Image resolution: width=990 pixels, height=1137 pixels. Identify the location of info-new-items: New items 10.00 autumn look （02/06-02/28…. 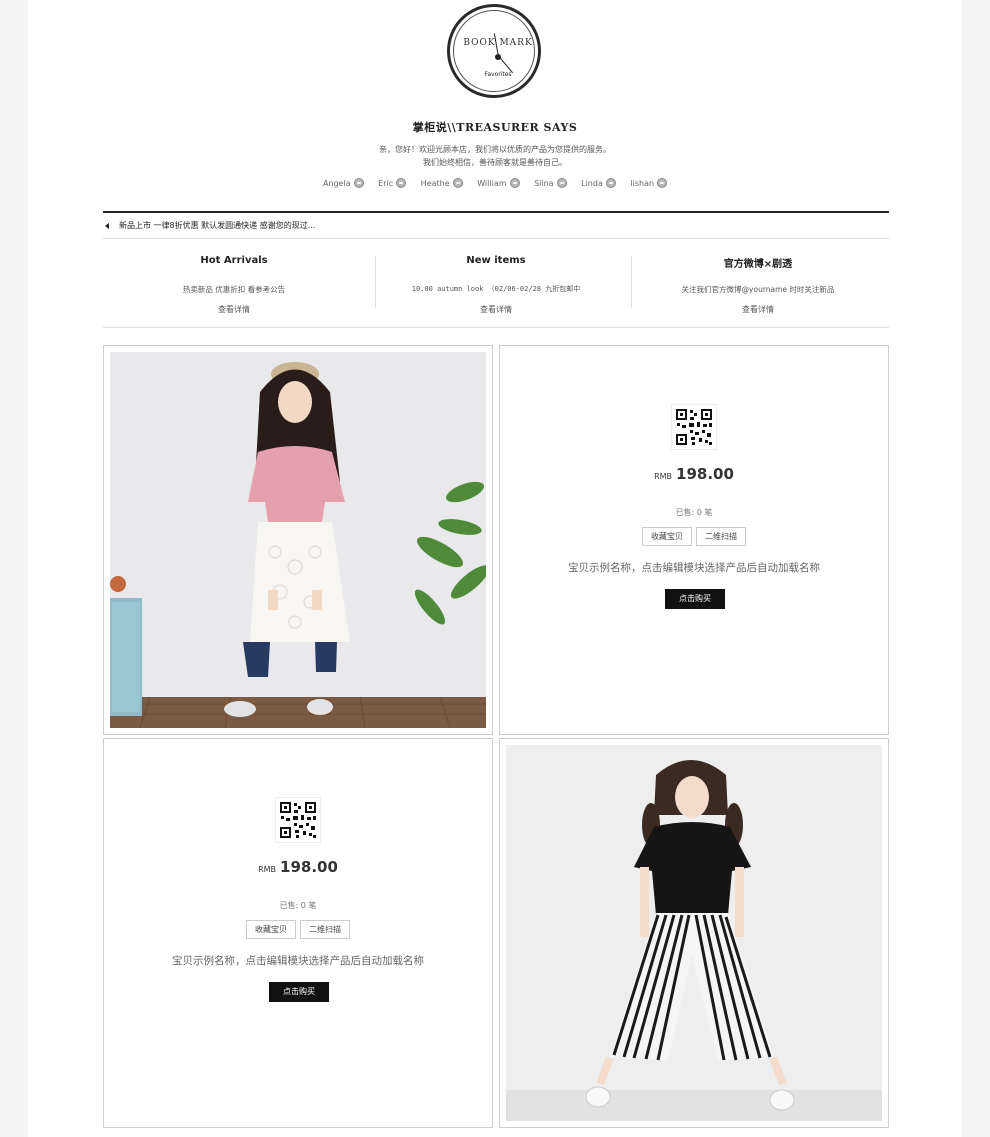
(496, 284).